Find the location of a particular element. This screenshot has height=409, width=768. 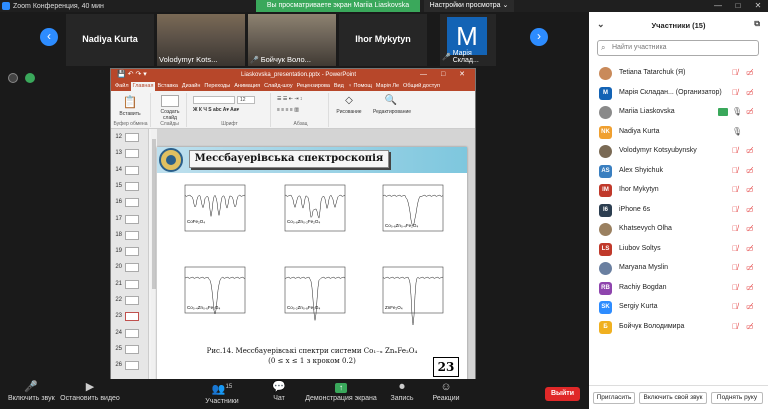

quick-access-icons: 💾 ↶ ↷ ▾ is located at coordinates (132, 74).